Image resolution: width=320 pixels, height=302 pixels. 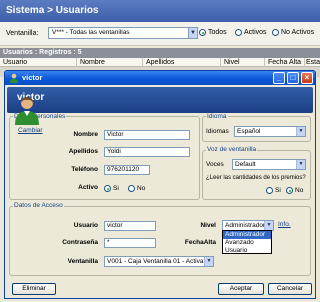 I want to click on filter-radio-label: Activos, so click(x=255, y=32).